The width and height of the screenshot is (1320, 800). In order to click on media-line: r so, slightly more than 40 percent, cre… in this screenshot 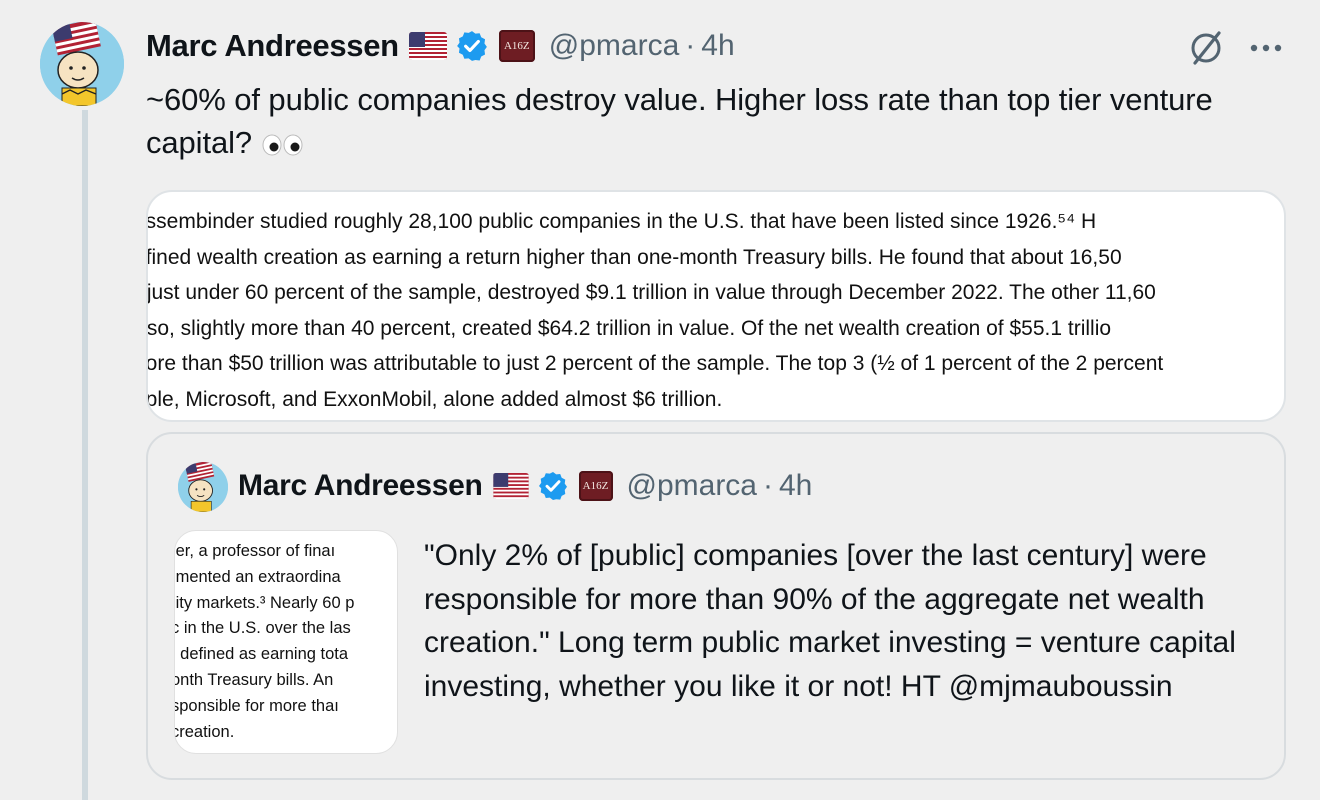, I will do `click(629, 328)`.